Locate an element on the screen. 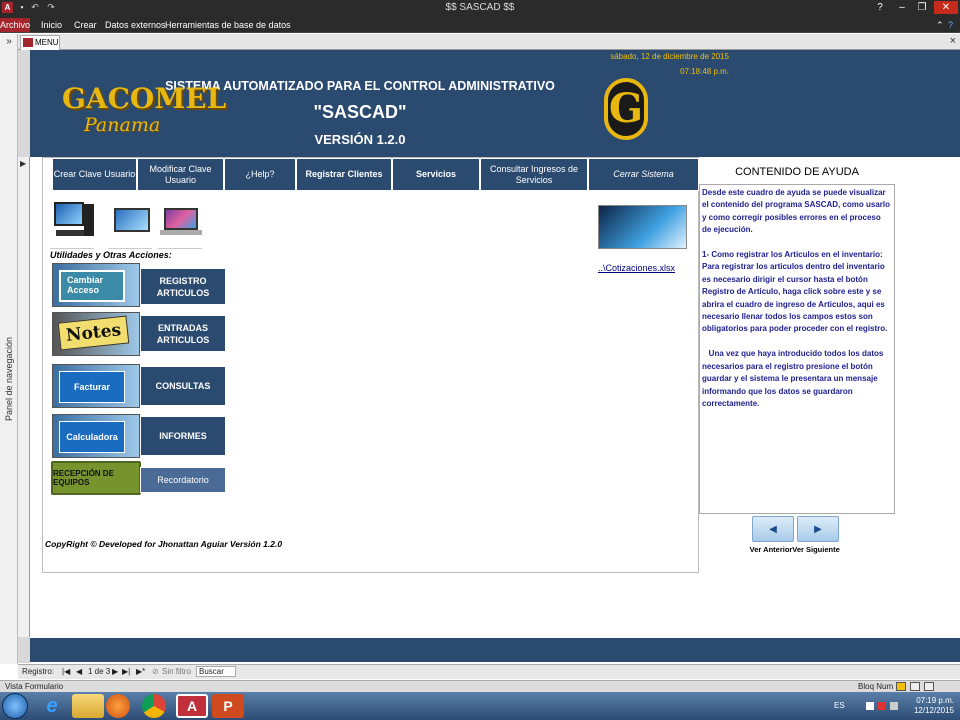  folder-icon is located at coordinates (88, 706).